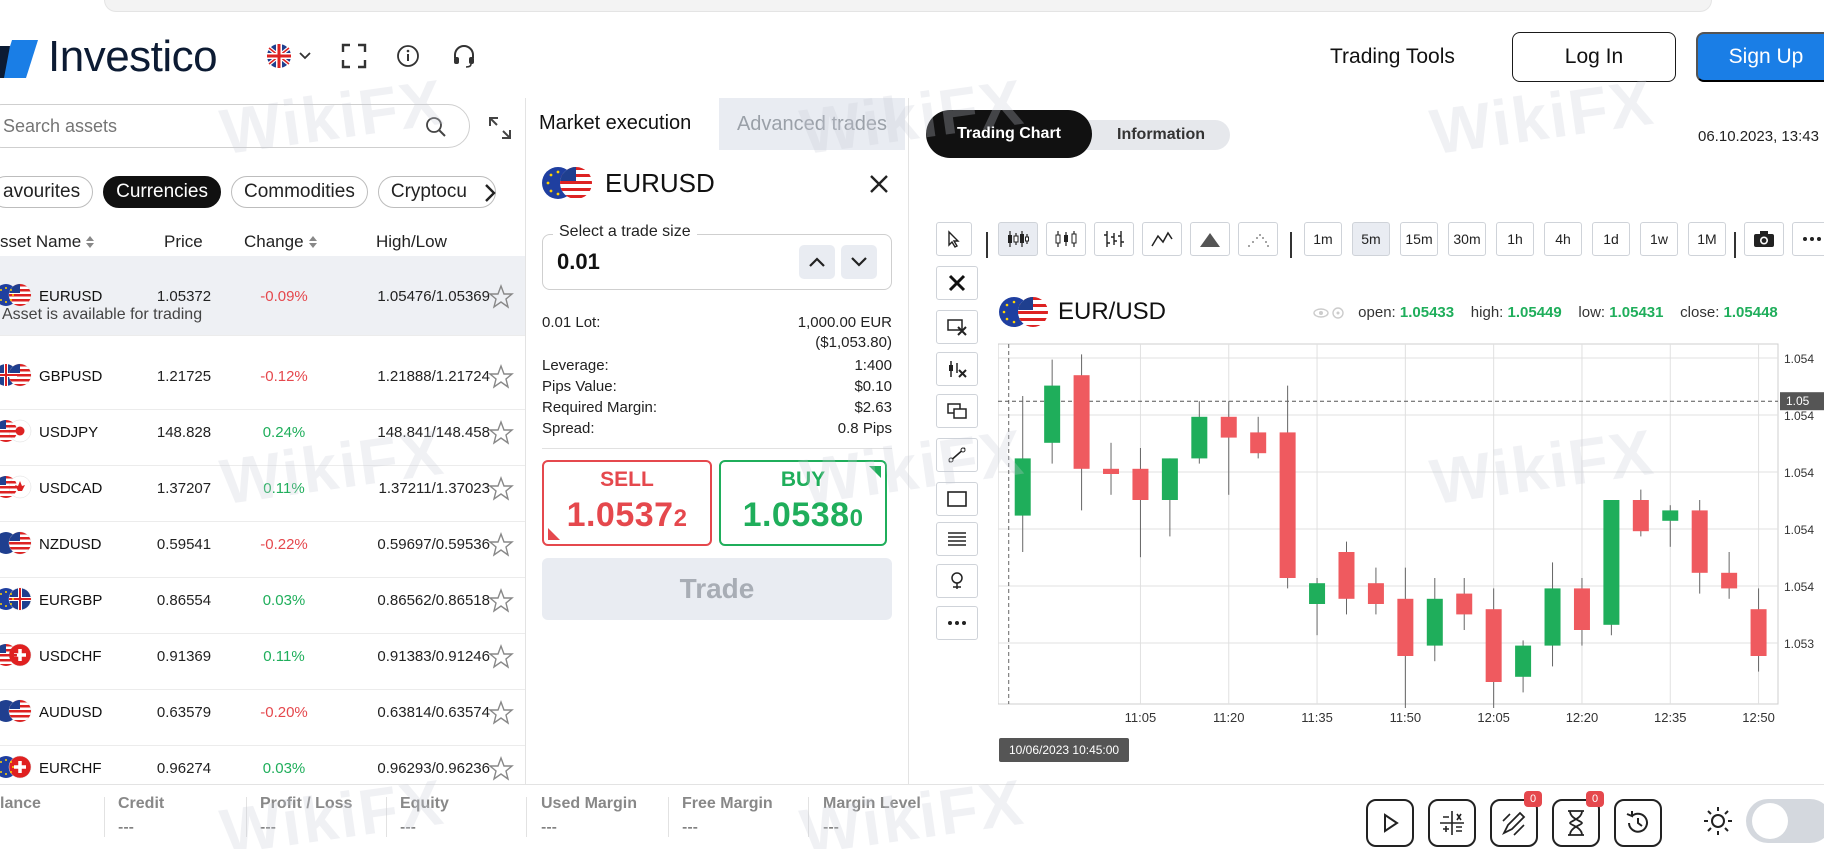 This screenshot has width=1824, height=849. I want to click on fibonacci-button, so click(957, 539).